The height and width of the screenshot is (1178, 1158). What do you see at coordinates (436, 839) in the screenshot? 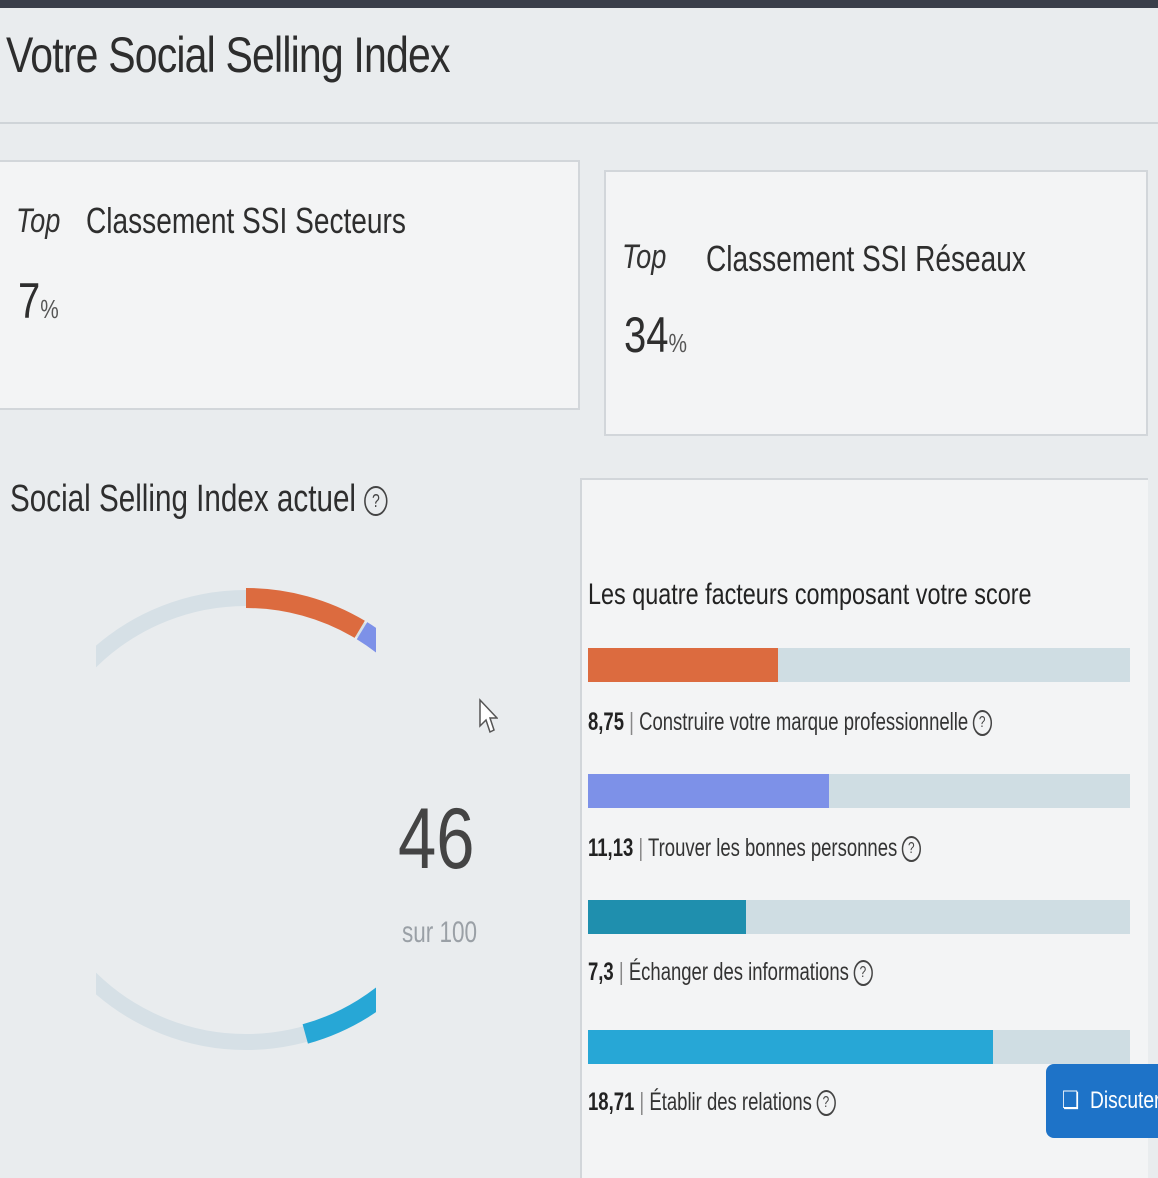
I see `ssi-score: 46` at bounding box center [436, 839].